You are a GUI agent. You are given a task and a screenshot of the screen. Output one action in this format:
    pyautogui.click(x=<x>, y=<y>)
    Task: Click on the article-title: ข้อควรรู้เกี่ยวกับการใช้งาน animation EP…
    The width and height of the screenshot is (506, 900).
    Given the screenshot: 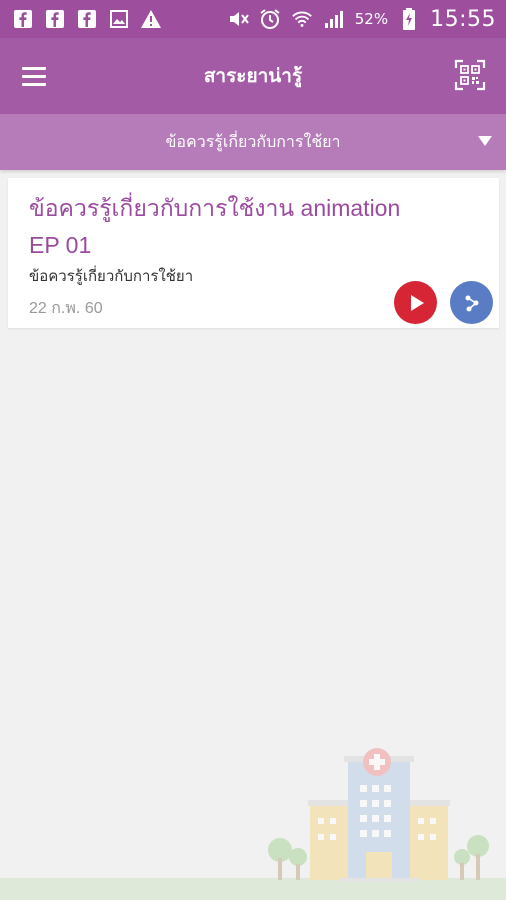 What is the action you would take?
    pyautogui.click(x=215, y=226)
    